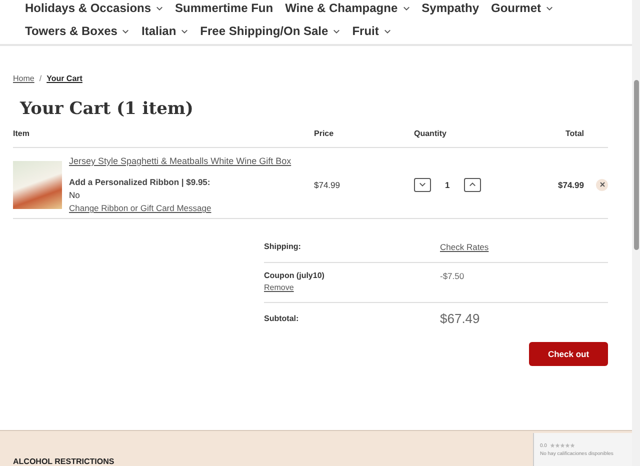  I want to click on discount-value: -$7.50, so click(453, 276).